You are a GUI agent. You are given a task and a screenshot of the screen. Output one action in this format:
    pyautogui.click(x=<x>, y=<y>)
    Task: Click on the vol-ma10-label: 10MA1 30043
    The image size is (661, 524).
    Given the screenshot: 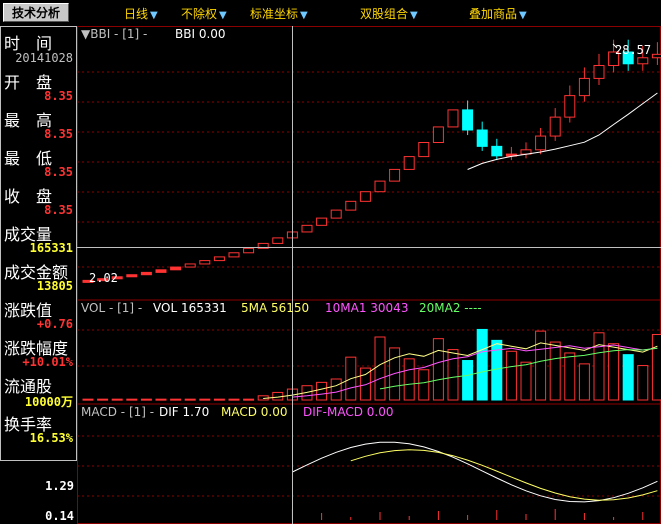 What is the action you would take?
    pyautogui.click(x=366, y=308)
    